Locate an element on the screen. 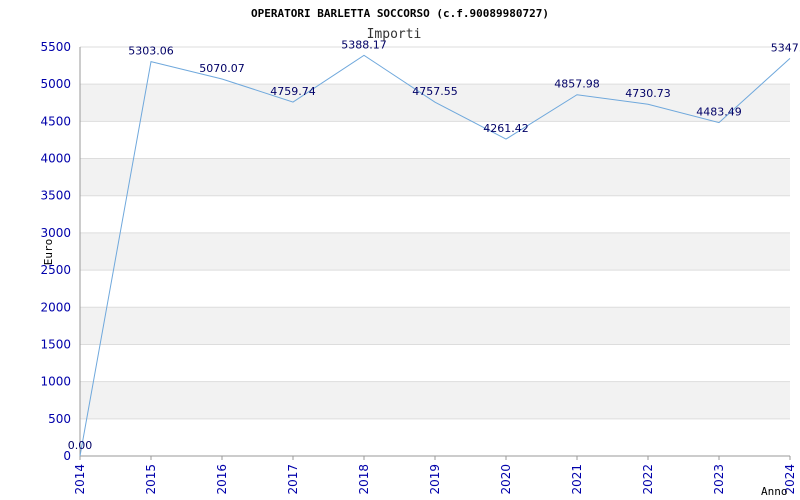 This screenshot has width=800, height=500. data-label: 4757.55 is located at coordinates (435, 91).